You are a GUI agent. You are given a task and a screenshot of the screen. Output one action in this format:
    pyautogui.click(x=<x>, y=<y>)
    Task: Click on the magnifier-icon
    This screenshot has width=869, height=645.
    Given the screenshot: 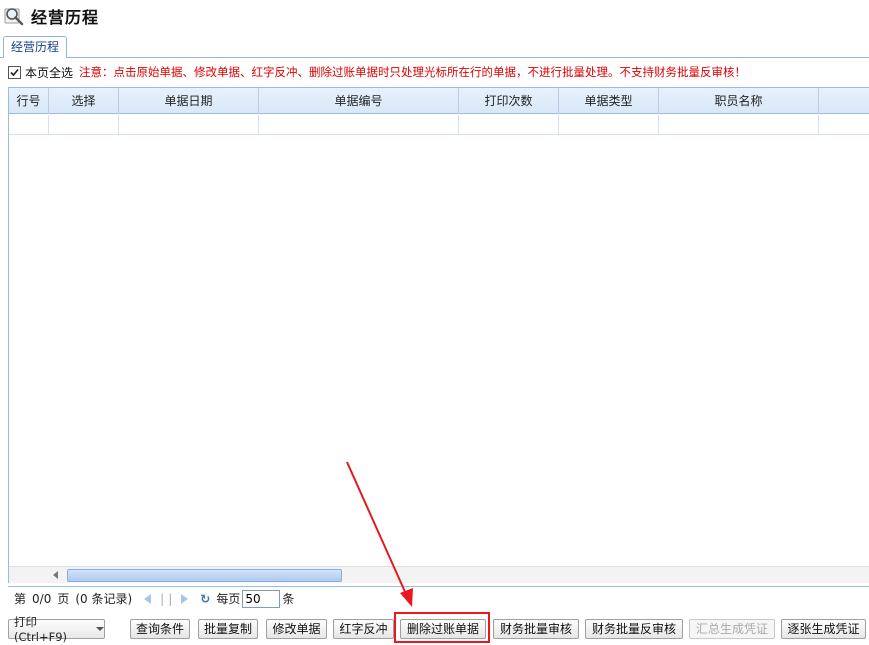 What is the action you would take?
    pyautogui.click(x=15, y=16)
    